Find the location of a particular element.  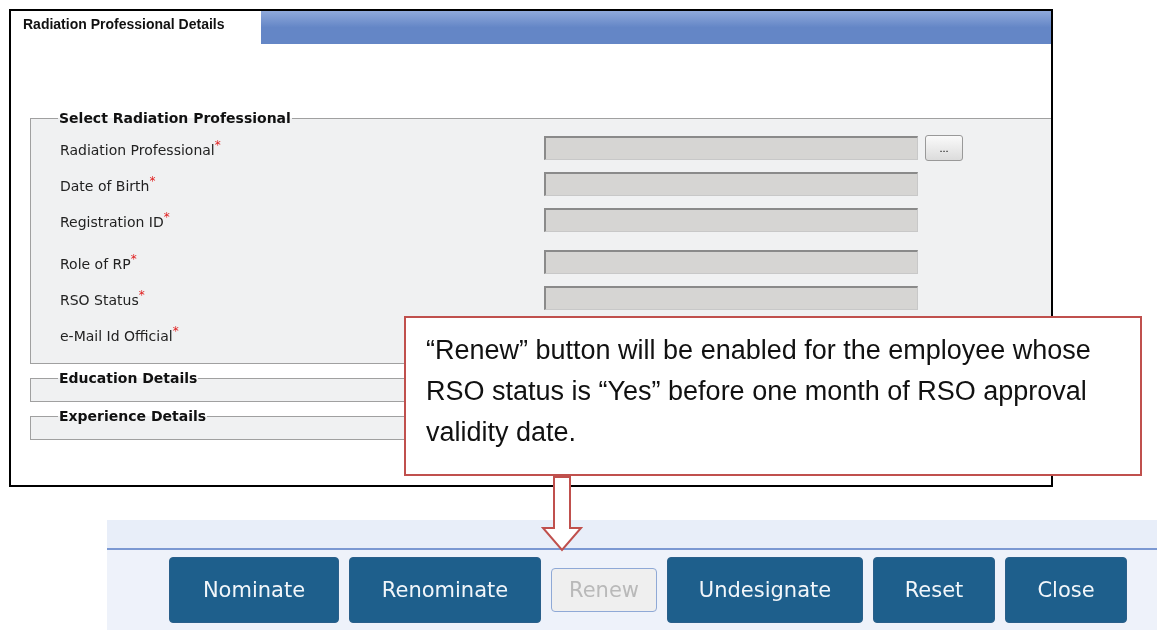

action-button: Close is located at coordinates (1066, 590).